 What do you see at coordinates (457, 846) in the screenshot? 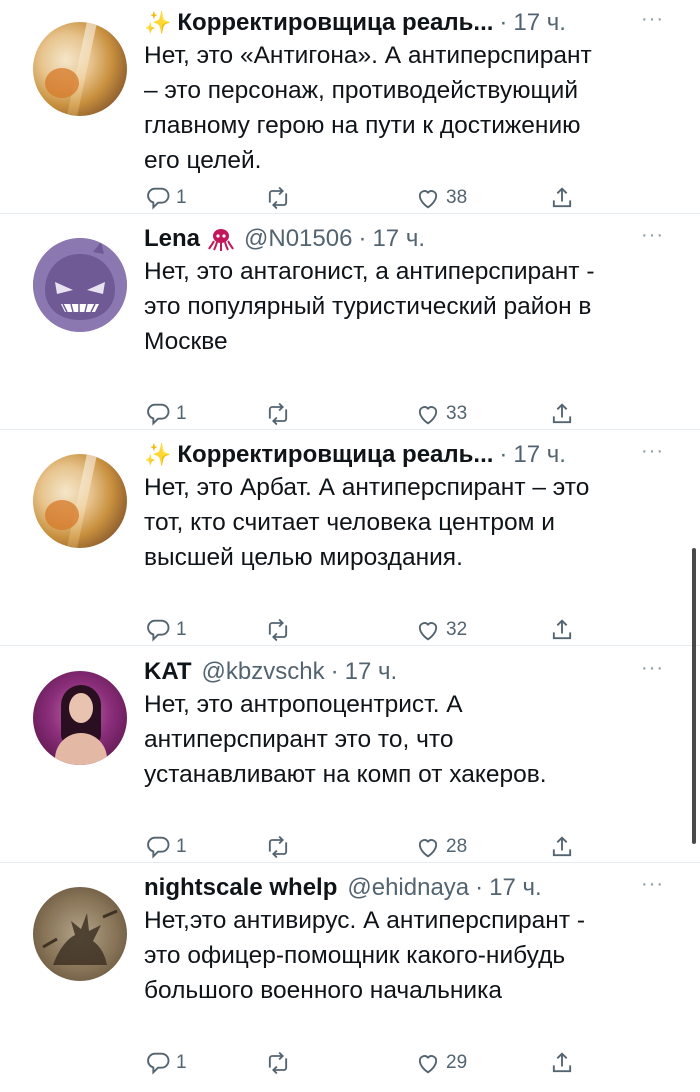
I see `like-count: 28` at bounding box center [457, 846].